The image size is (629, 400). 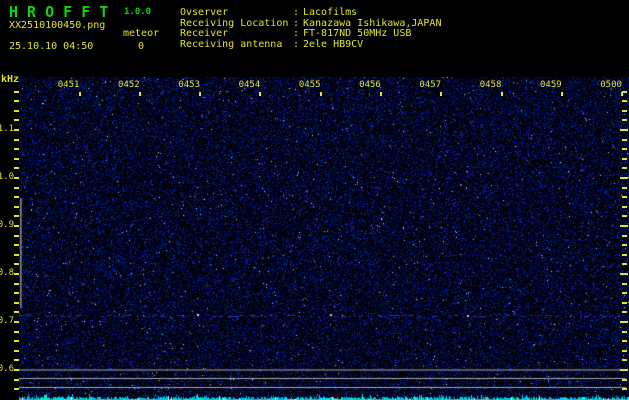 What do you see at coordinates (309, 85) in the screenshot?
I see `time-label-0455: 0455` at bounding box center [309, 85].